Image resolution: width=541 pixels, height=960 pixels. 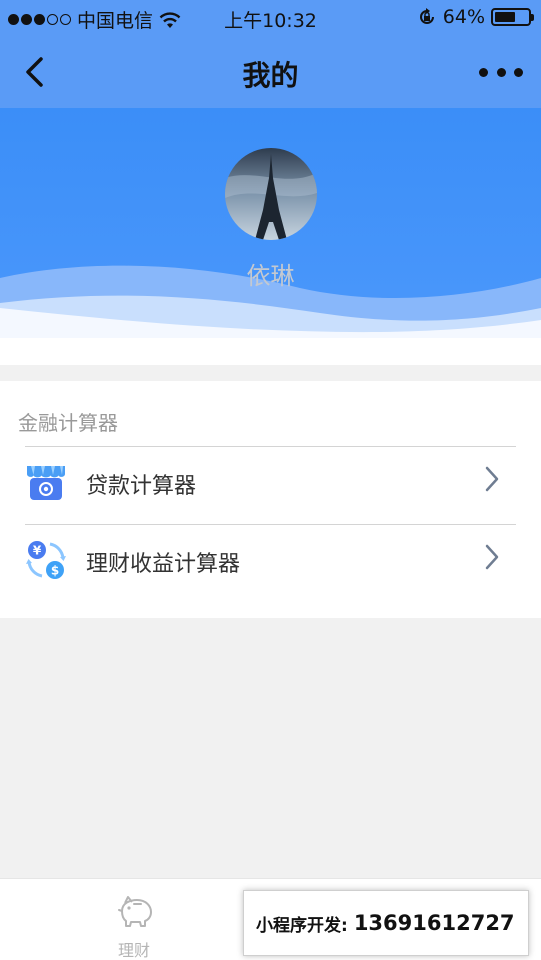 I want to click on section-title: 金融计算器, so click(x=68, y=423).